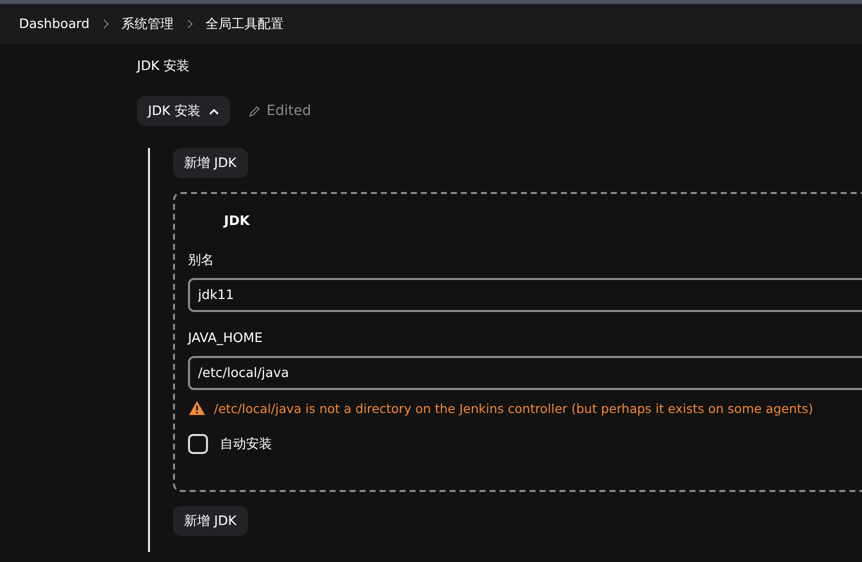  I want to click on pencil-icon, so click(254, 111).